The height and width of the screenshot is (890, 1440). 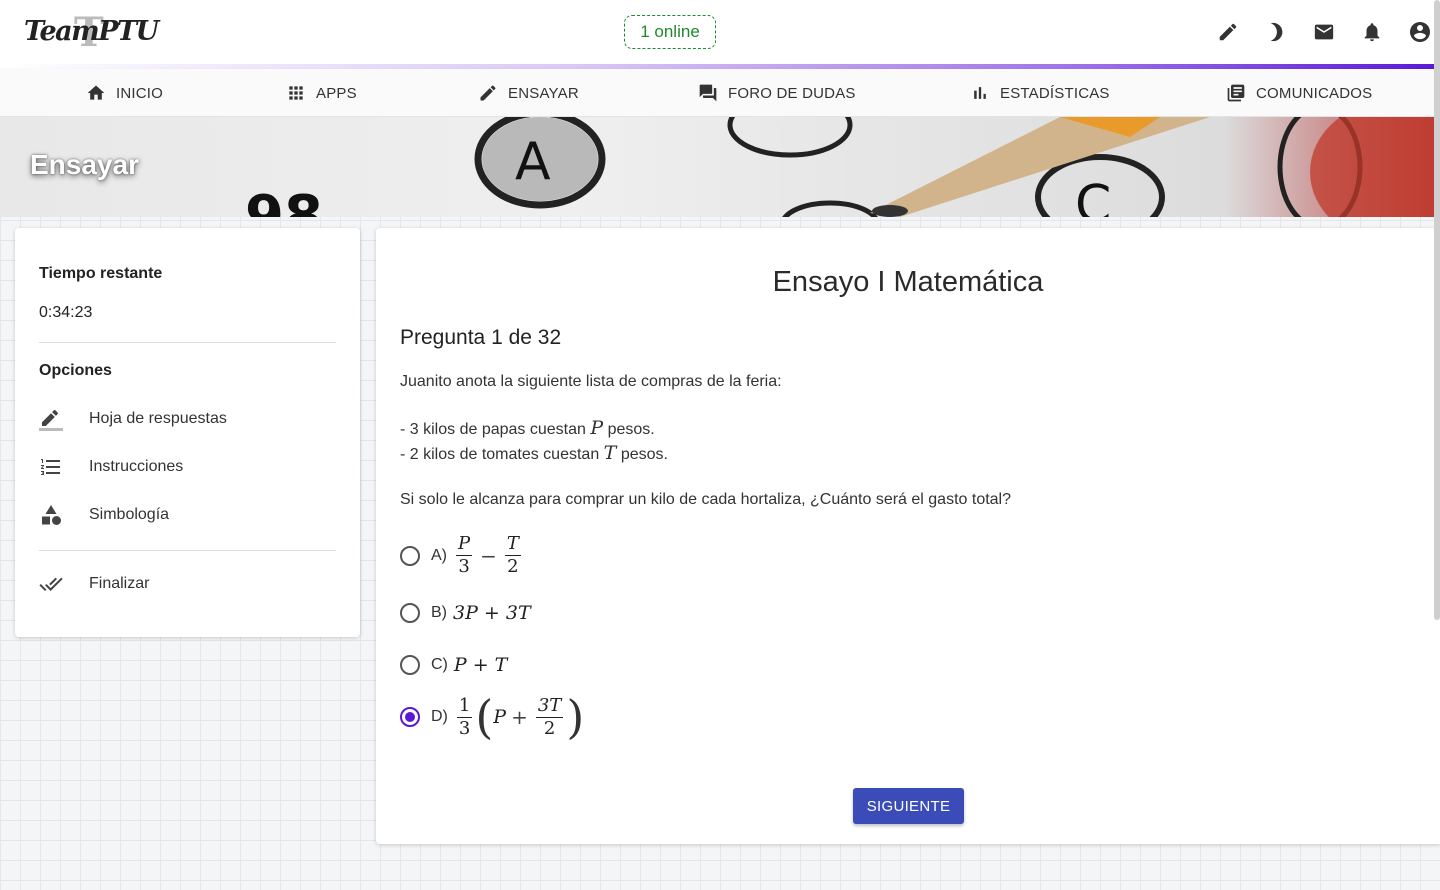 I want to click on option-letter: A), so click(x=439, y=555).